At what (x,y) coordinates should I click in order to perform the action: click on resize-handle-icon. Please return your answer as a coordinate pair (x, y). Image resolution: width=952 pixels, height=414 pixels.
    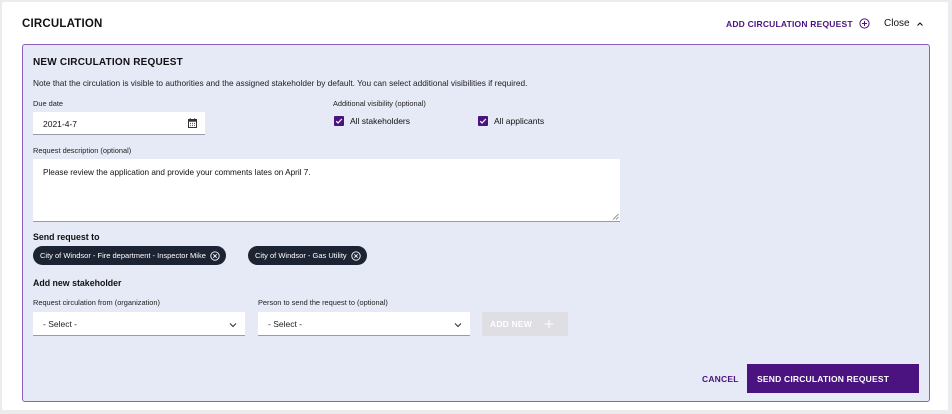
    Looking at the image, I should click on (615, 216).